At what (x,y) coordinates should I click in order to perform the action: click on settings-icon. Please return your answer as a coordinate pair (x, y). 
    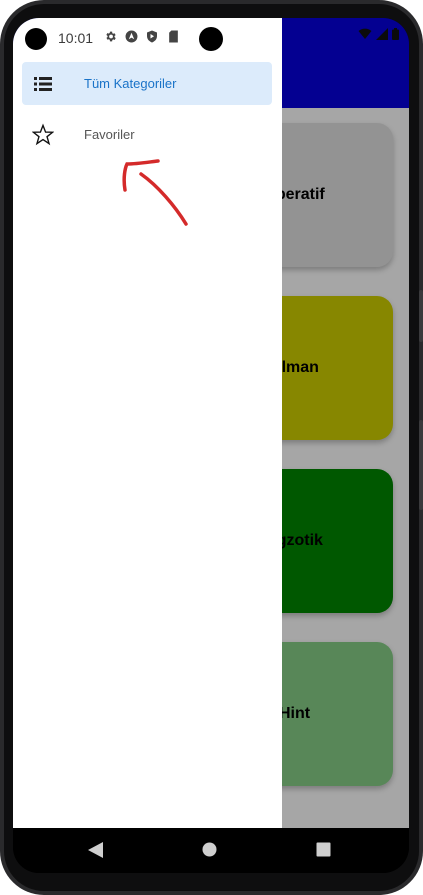
    Looking at the image, I should click on (110, 36).